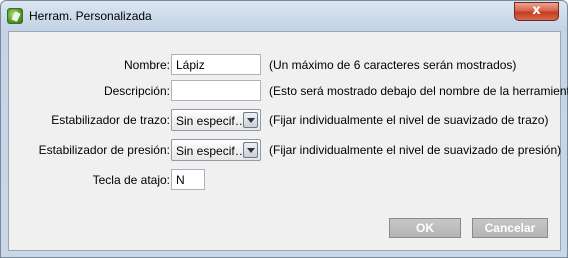 The width and height of the screenshot is (568, 258). Describe the element at coordinates (510, 228) in the screenshot. I see `cancel-button: Cancelar` at that location.